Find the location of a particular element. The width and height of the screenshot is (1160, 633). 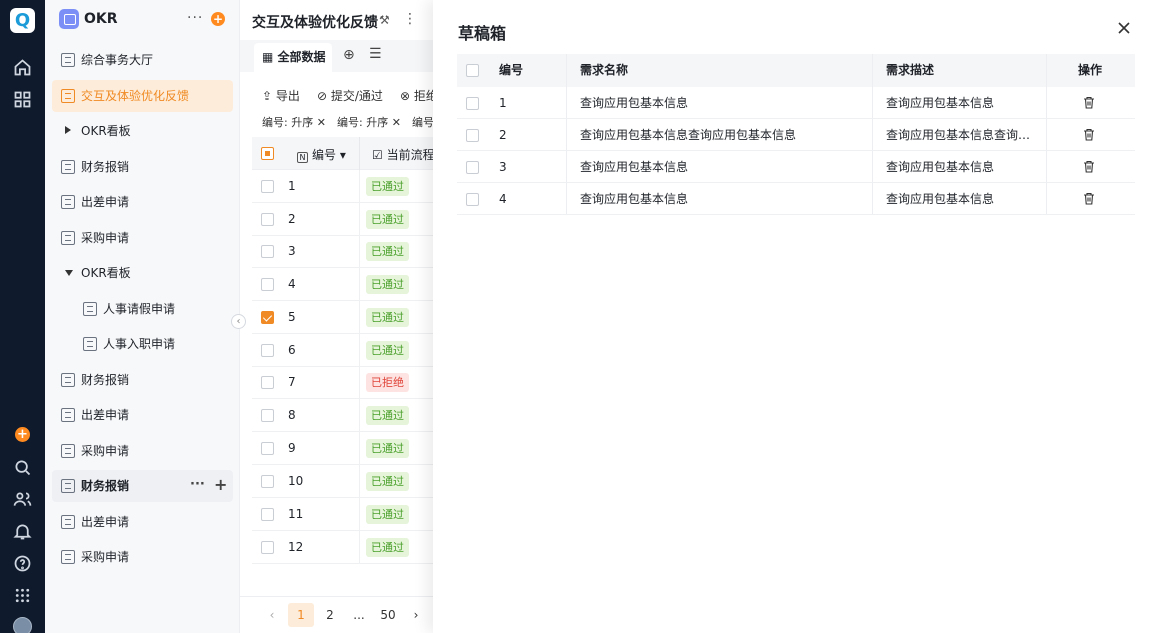

table-row: 5 已通过 is located at coordinates (343, 317).